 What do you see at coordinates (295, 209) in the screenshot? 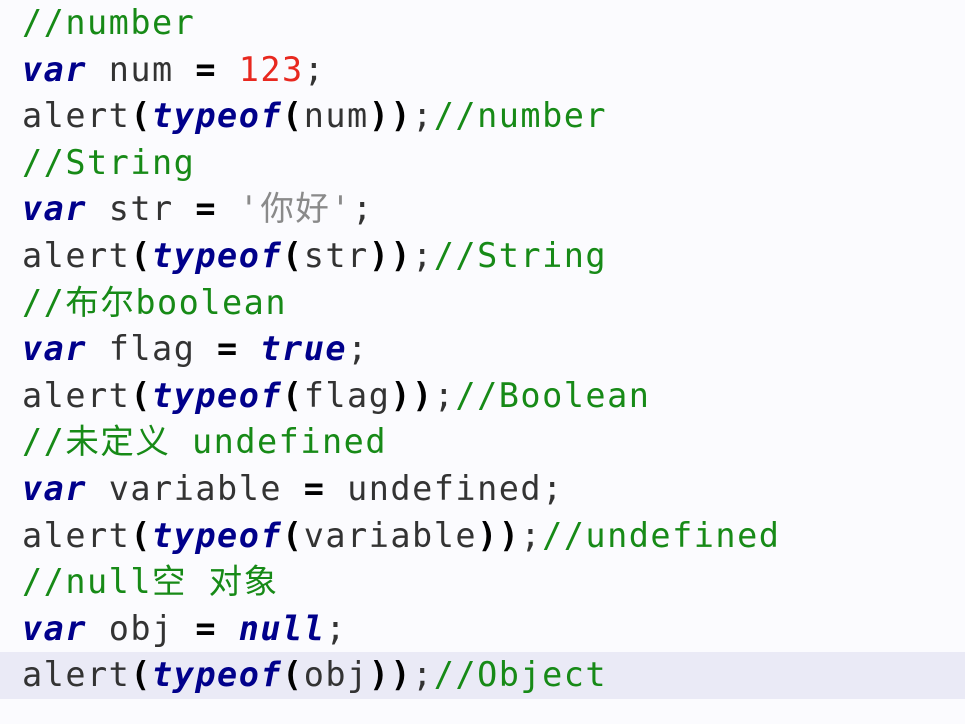
I see `assigned-value: '你好'` at bounding box center [295, 209].